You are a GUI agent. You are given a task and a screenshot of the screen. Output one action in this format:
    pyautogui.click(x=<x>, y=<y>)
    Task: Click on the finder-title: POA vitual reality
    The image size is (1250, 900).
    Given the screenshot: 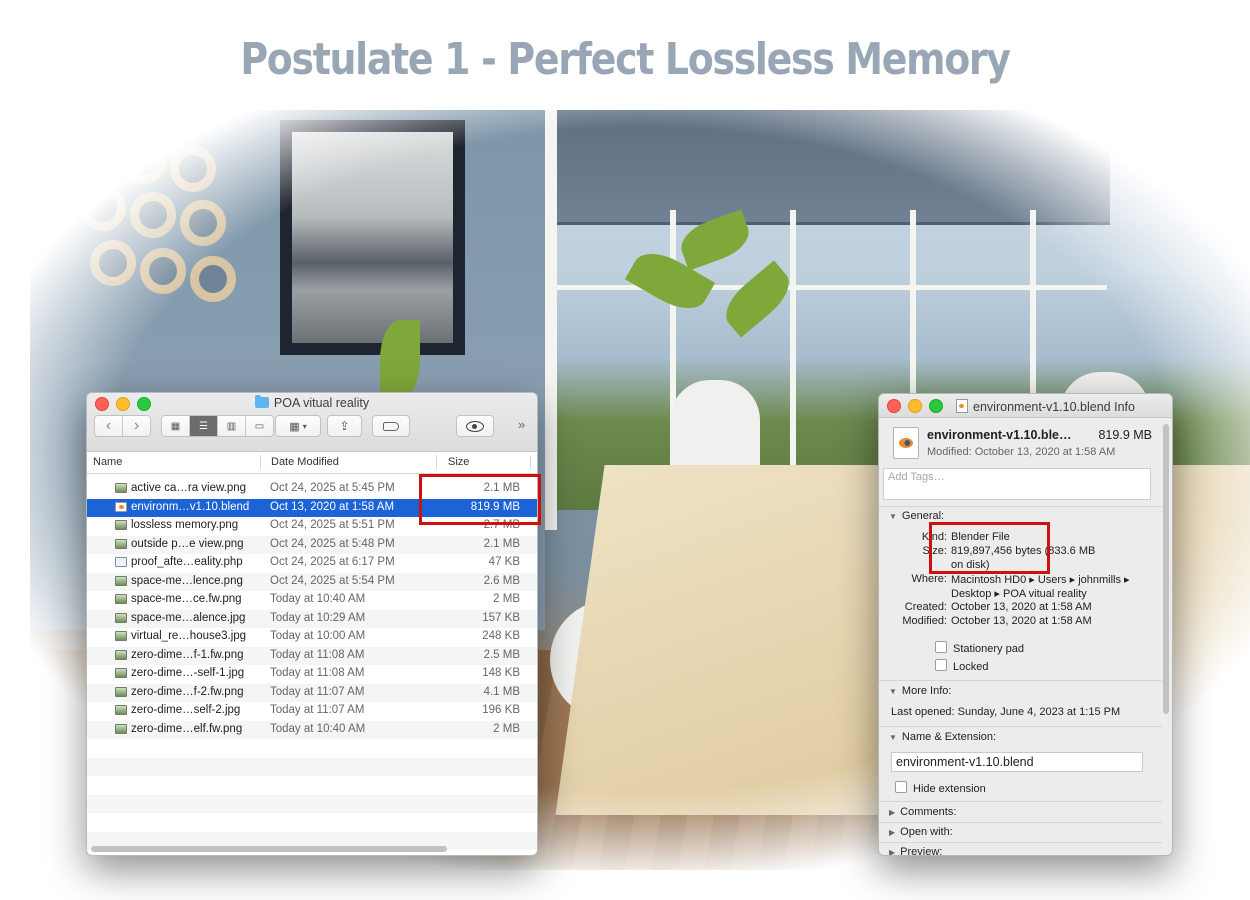 What is the action you would take?
    pyautogui.click(x=312, y=402)
    